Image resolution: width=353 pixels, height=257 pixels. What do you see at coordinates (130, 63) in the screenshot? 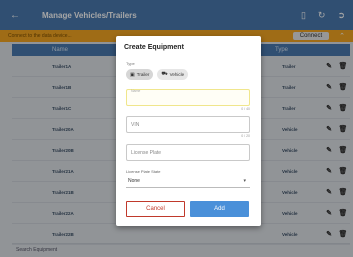
I see `type-label: Type` at bounding box center [130, 63].